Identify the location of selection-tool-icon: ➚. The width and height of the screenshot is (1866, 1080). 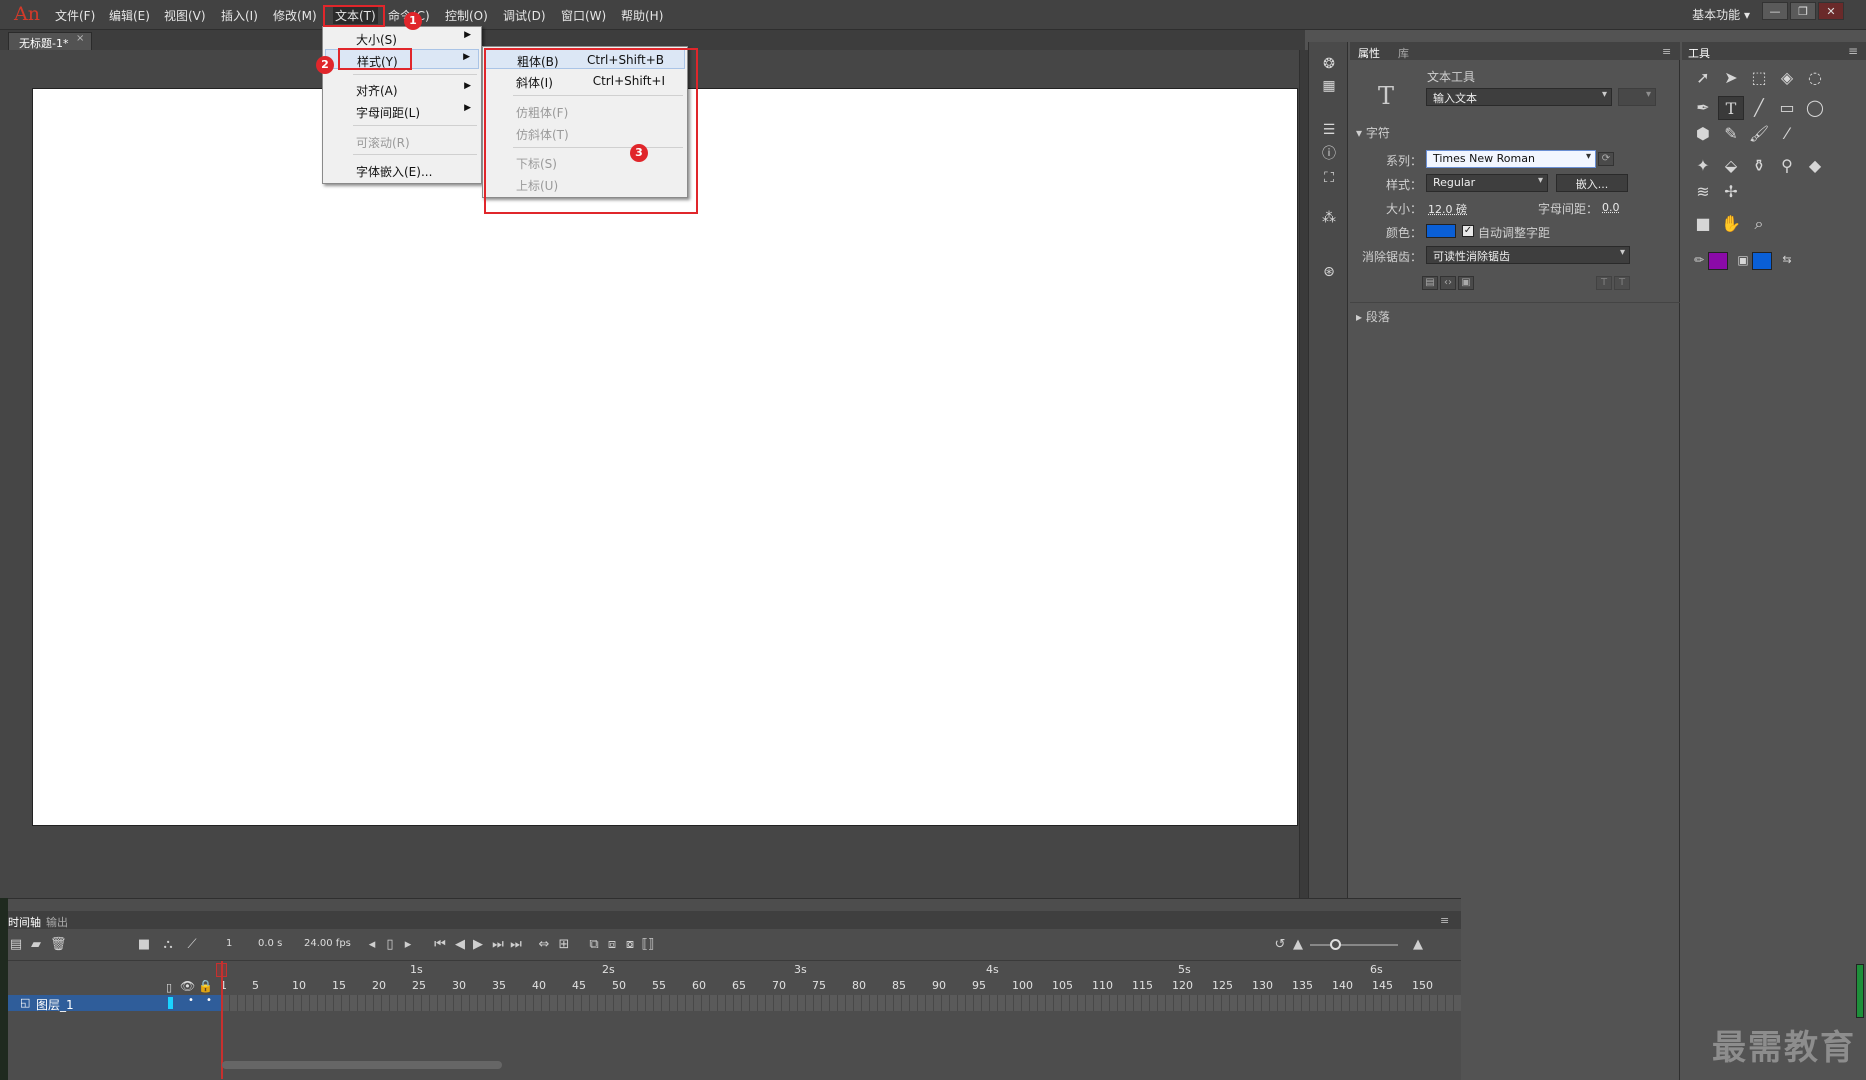
(1703, 78).